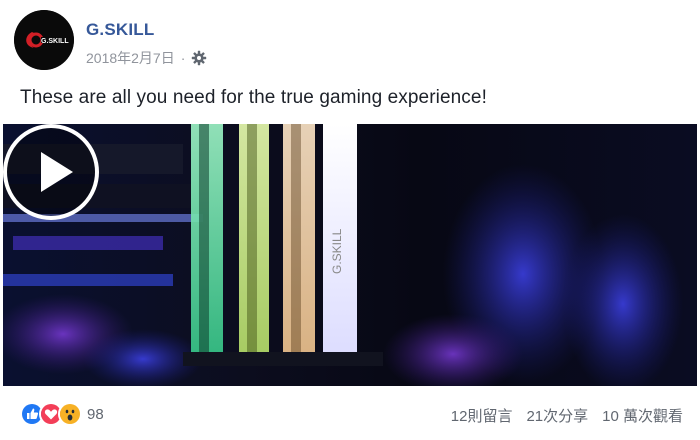 The width and height of the screenshot is (700, 440). I want to click on views-count: 10 萬次觀看, so click(642, 416).